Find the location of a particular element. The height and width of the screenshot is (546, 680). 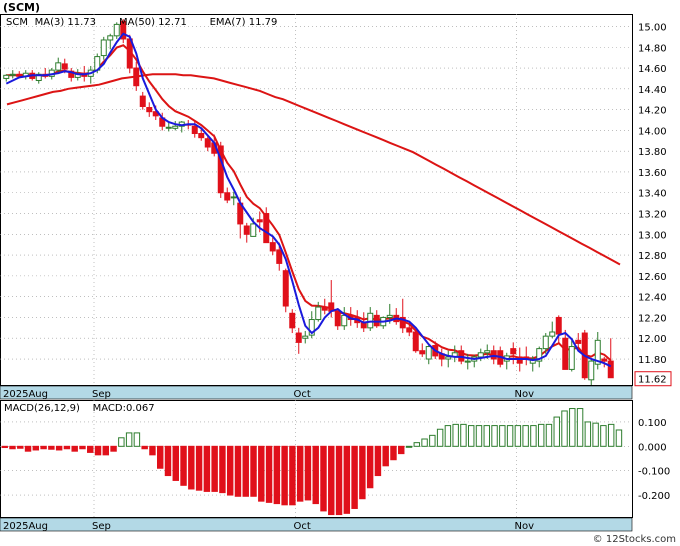

price-y-tick-label: 14.20 is located at coordinates (652, 111).